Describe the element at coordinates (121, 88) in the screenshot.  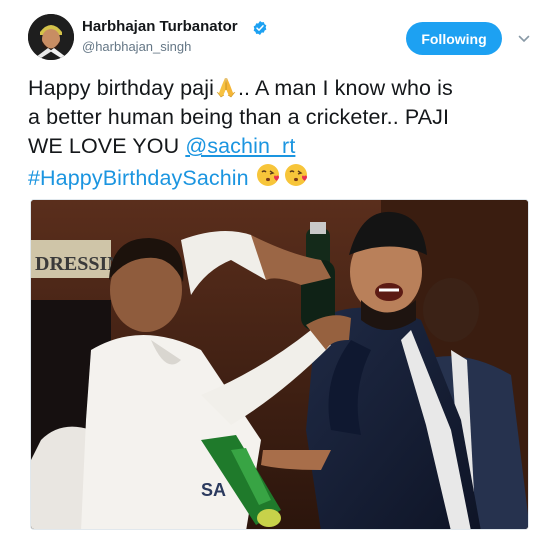
I see `tweet-text-segment: Happy birthday paji` at that location.